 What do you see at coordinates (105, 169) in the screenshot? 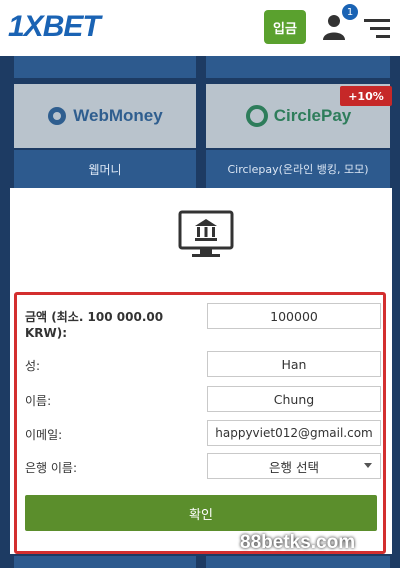
I see `webmoney-caption: 웹머니` at bounding box center [105, 169].